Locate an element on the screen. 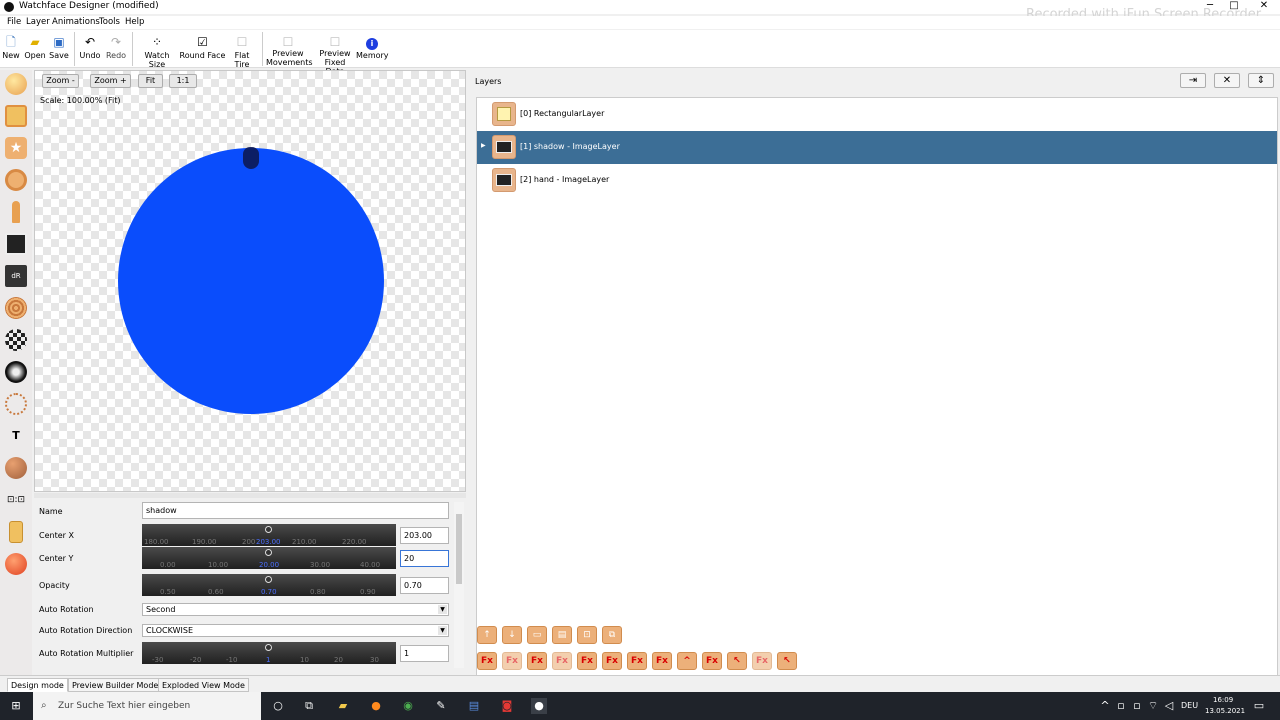  expand-arrow-icon: ▶ is located at coordinates (483, 145).